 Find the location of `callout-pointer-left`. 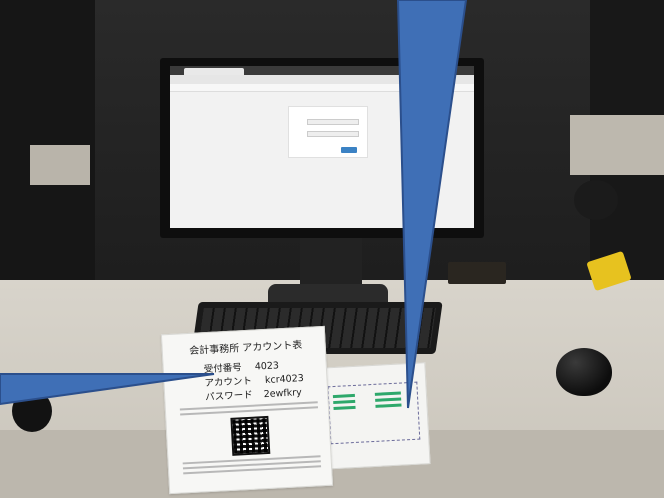

callout-pointer-left is located at coordinates (107, 389).